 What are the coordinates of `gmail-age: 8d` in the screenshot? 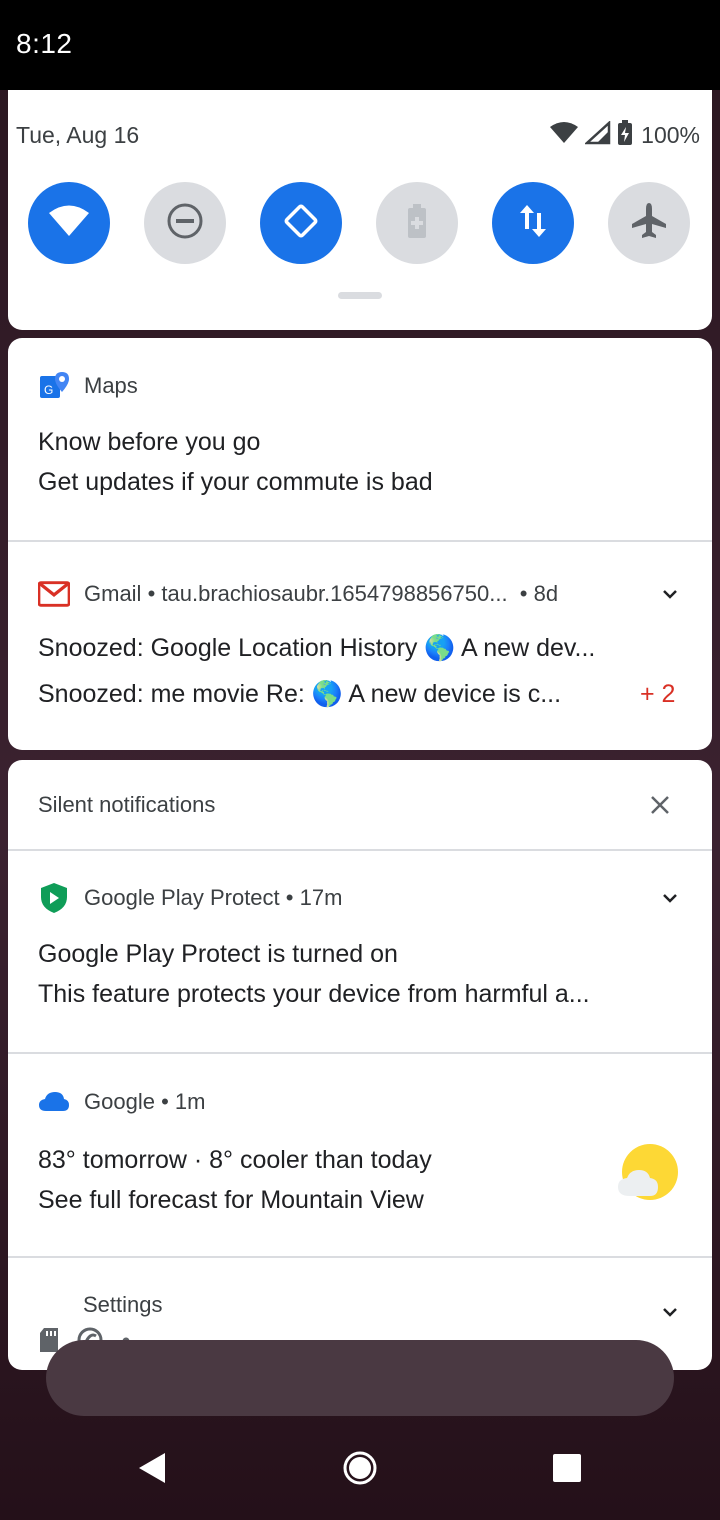 It's located at (546, 593).